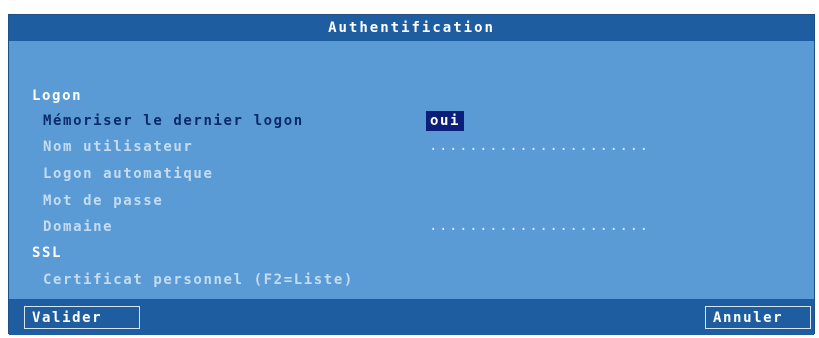  What do you see at coordinates (103, 201) in the screenshot?
I see `field-mot-de-passe-label: Mot de passe` at bounding box center [103, 201].